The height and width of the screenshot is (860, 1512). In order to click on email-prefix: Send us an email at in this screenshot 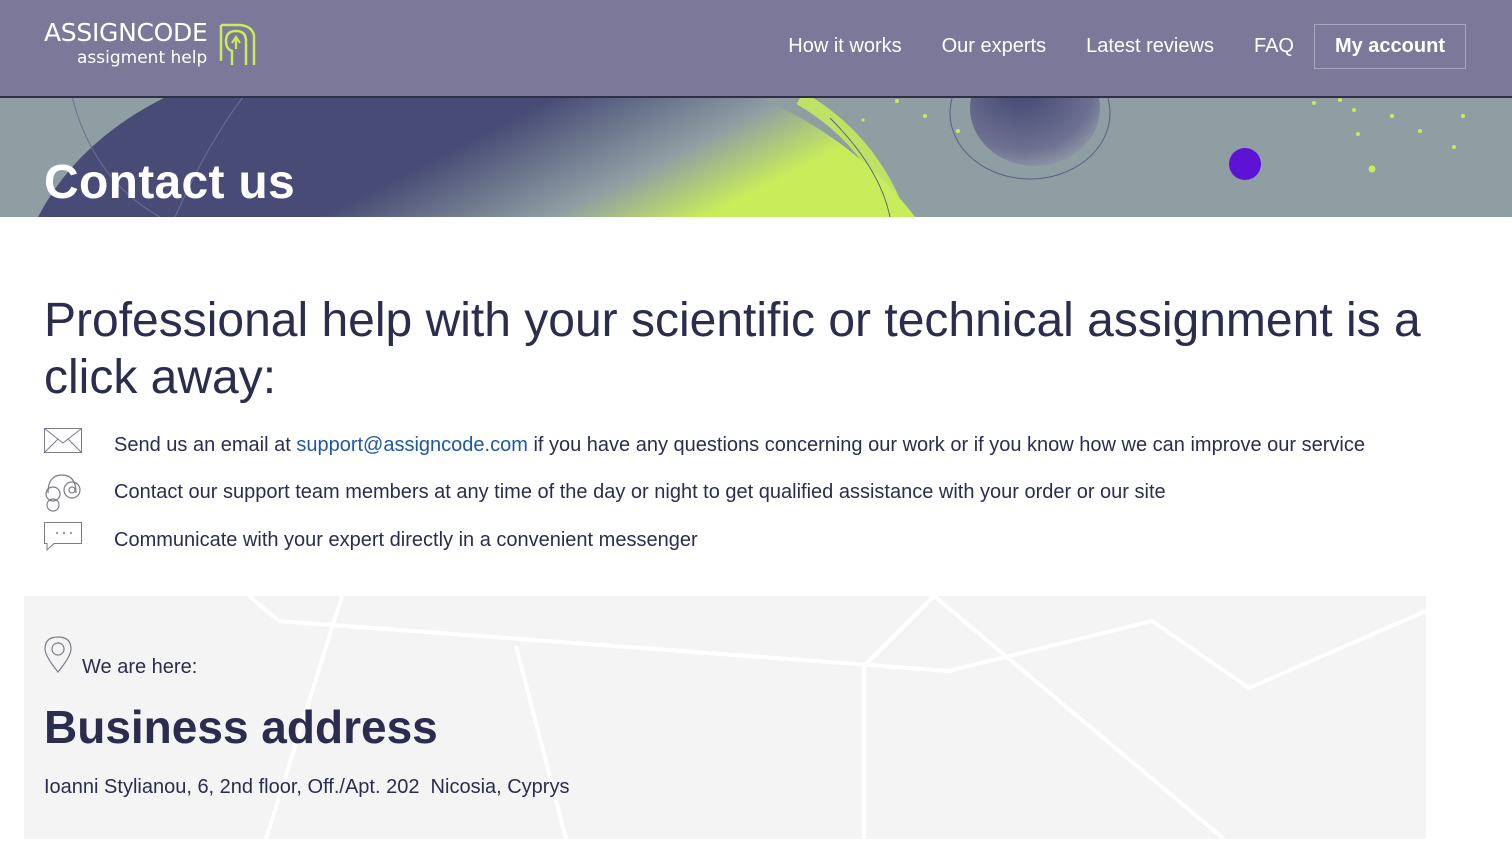, I will do `click(205, 445)`.